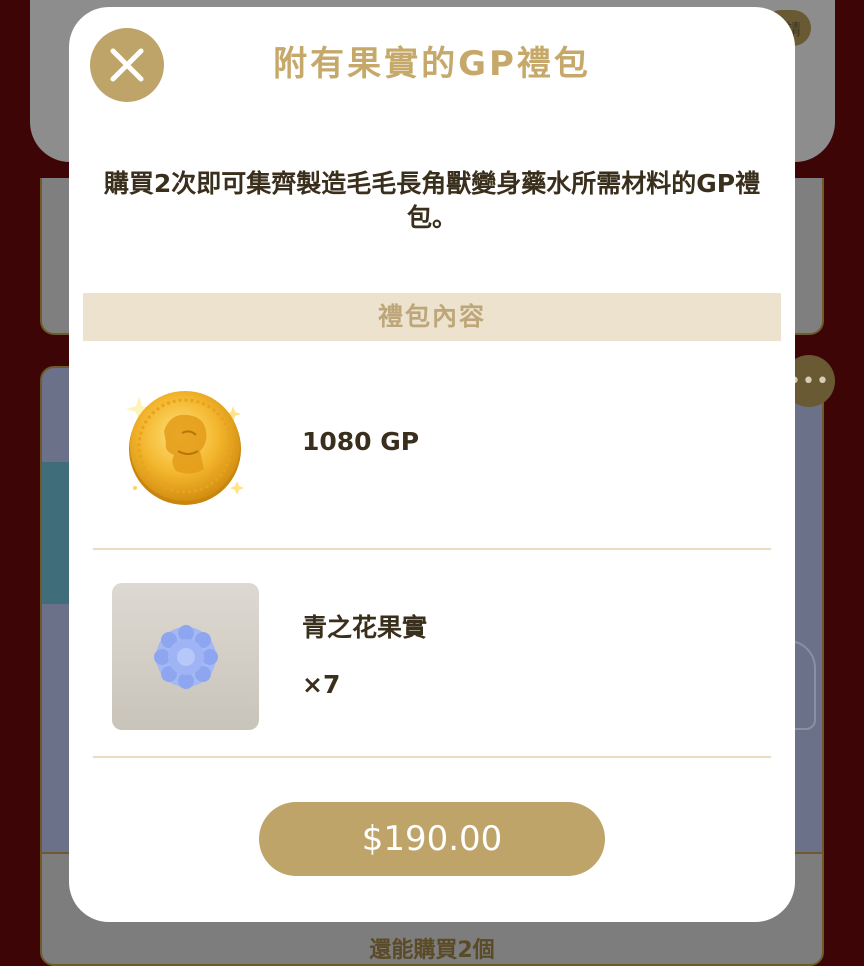 Image resolution: width=864 pixels, height=966 pixels. Describe the element at coordinates (432, 64) in the screenshot. I see `modal-title: 附有果實的GP禮包` at that location.